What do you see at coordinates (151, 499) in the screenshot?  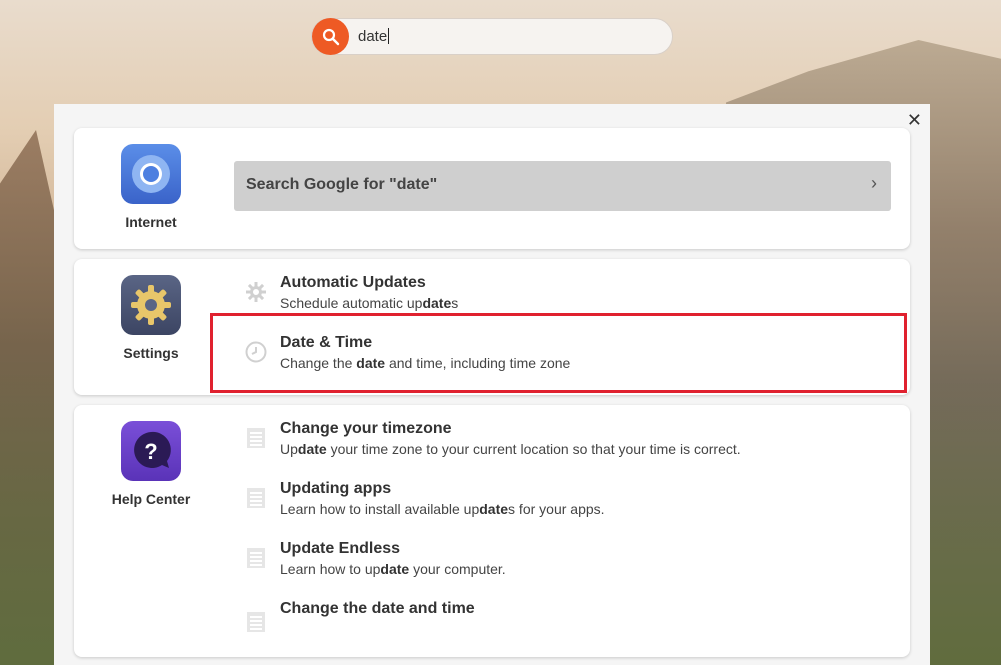 I see `app-label-help-center: Help Center` at bounding box center [151, 499].